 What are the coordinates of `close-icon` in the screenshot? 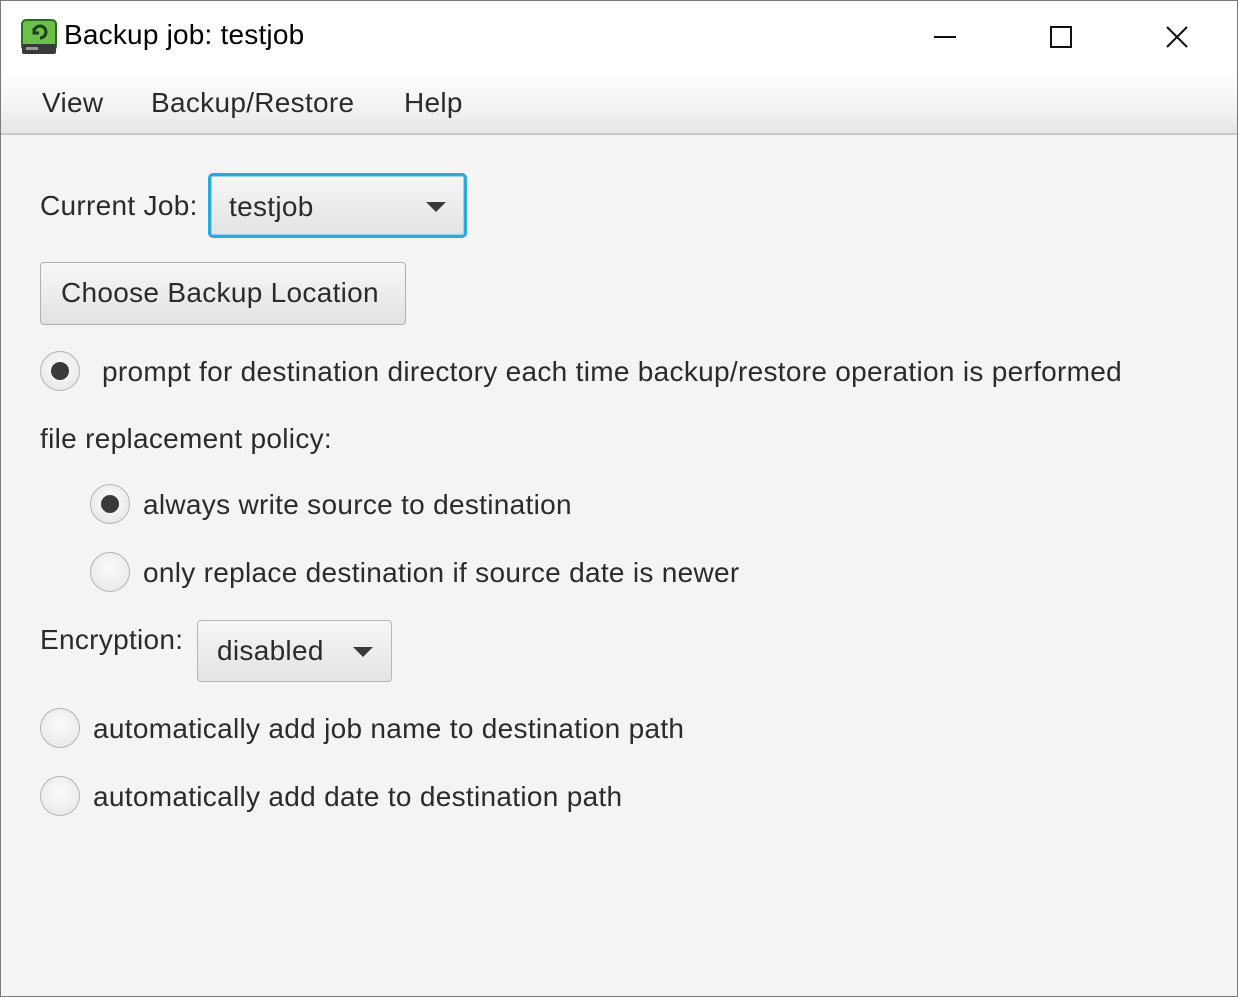 It's located at (1177, 37).